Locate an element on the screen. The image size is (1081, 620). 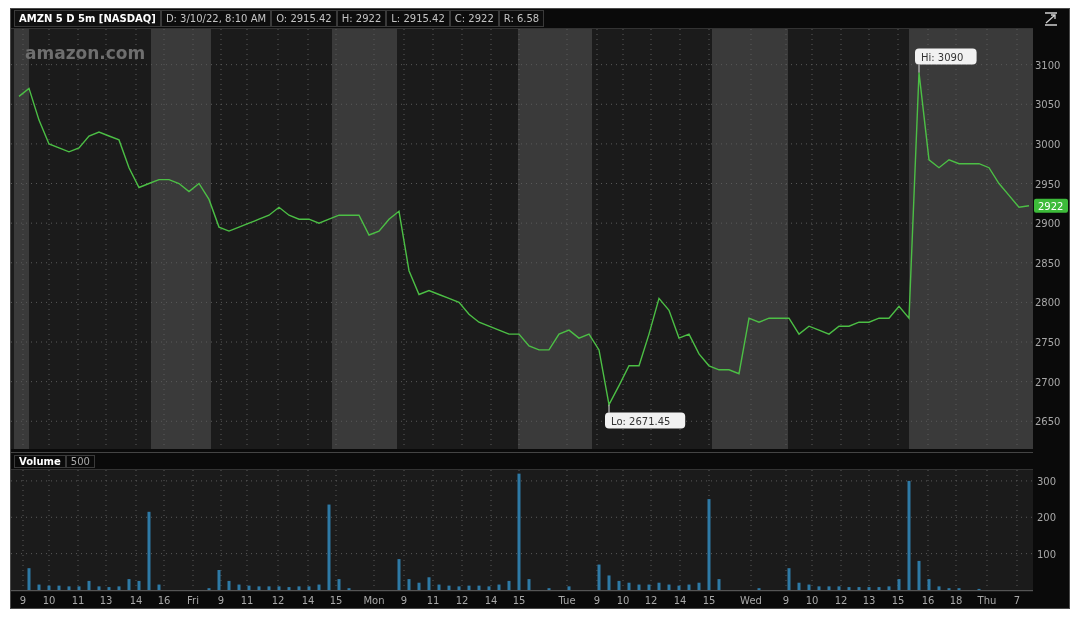
price-axis-label: 2900 is located at coordinates (1048, 224).